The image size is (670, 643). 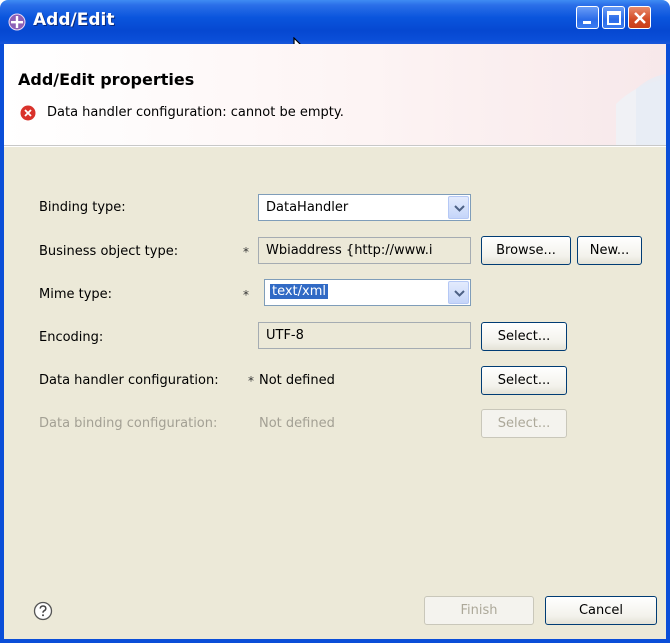 I want to click on data-handler-configuration-label: Data handler configuration:, so click(x=129, y=380).